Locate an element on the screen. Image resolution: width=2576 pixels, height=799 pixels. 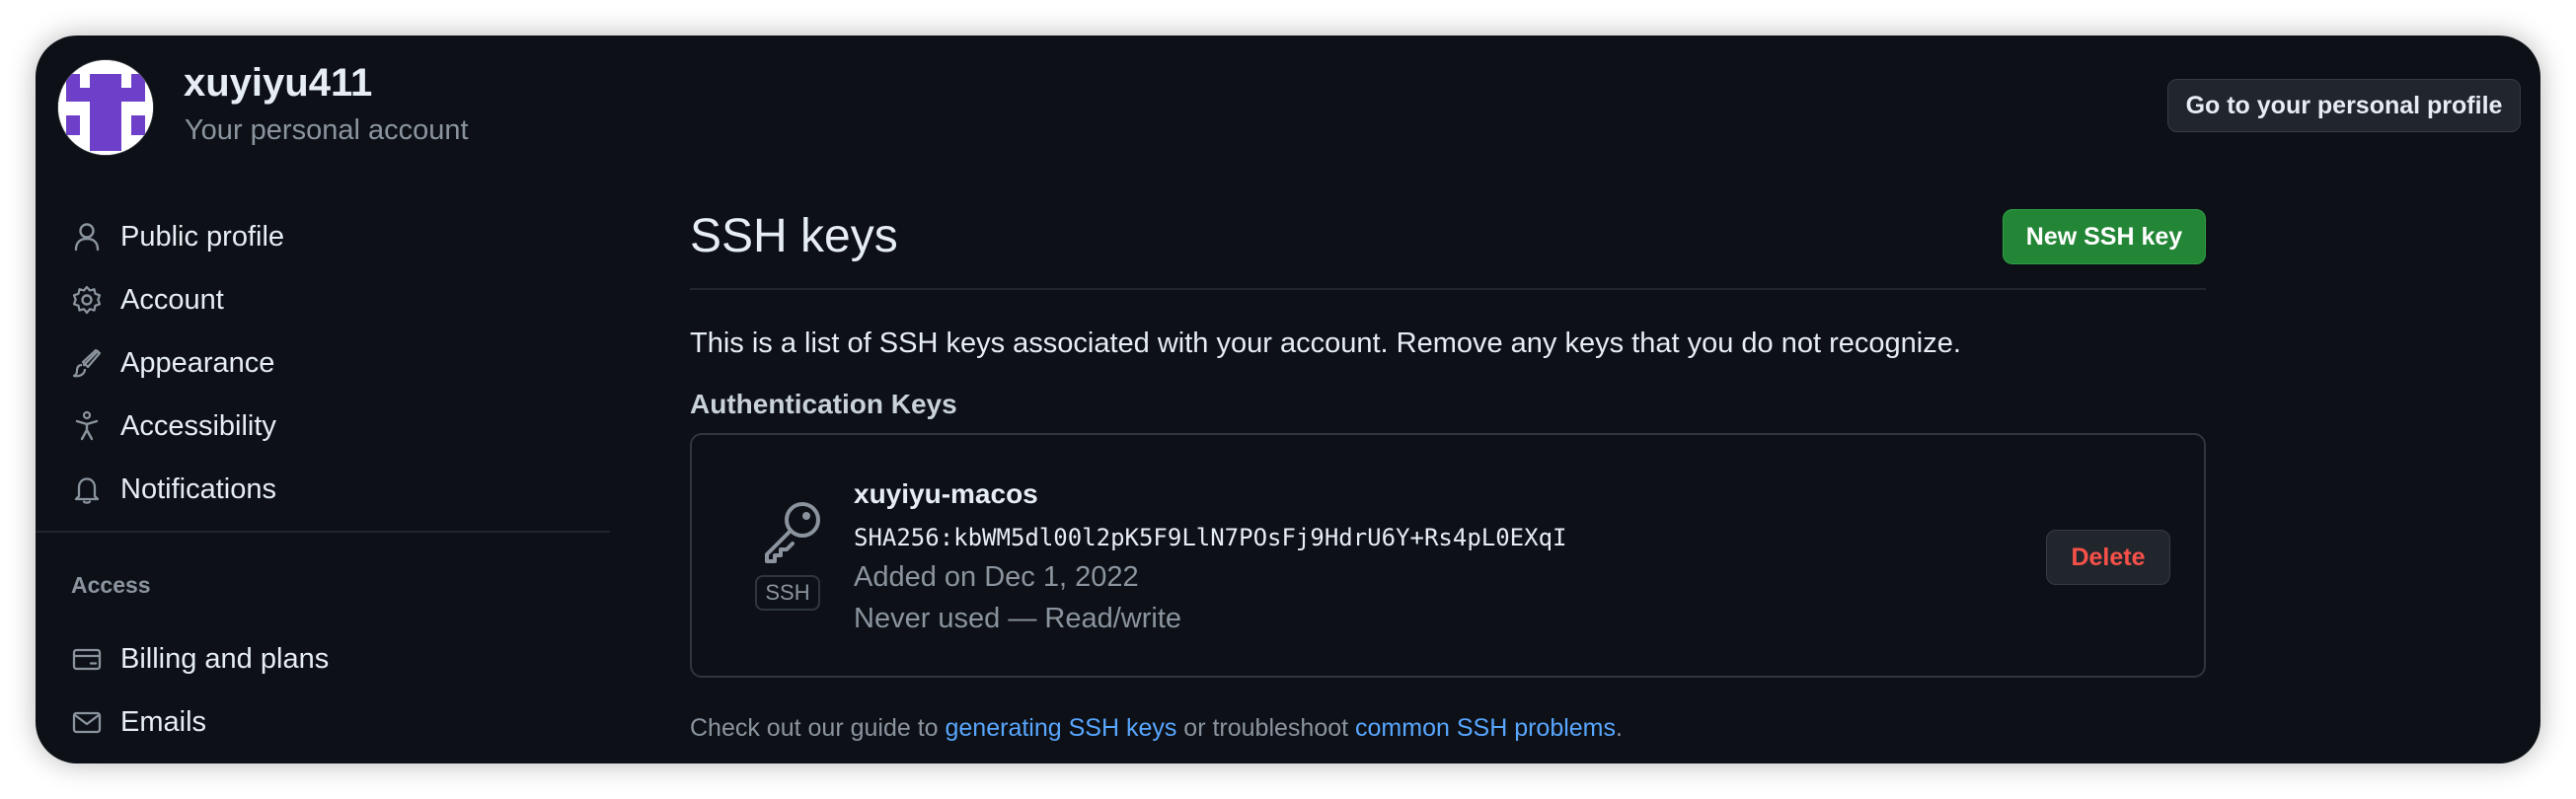
avatar is located at coordinates (105, 107).